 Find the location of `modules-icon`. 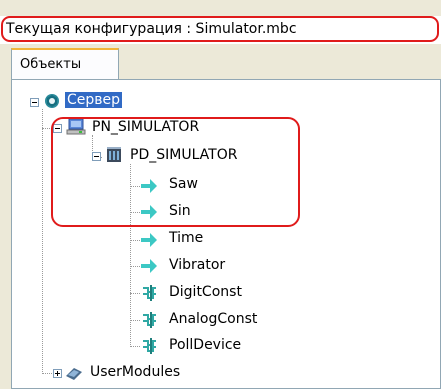

modules-icon is located at coordinates (74, 374).